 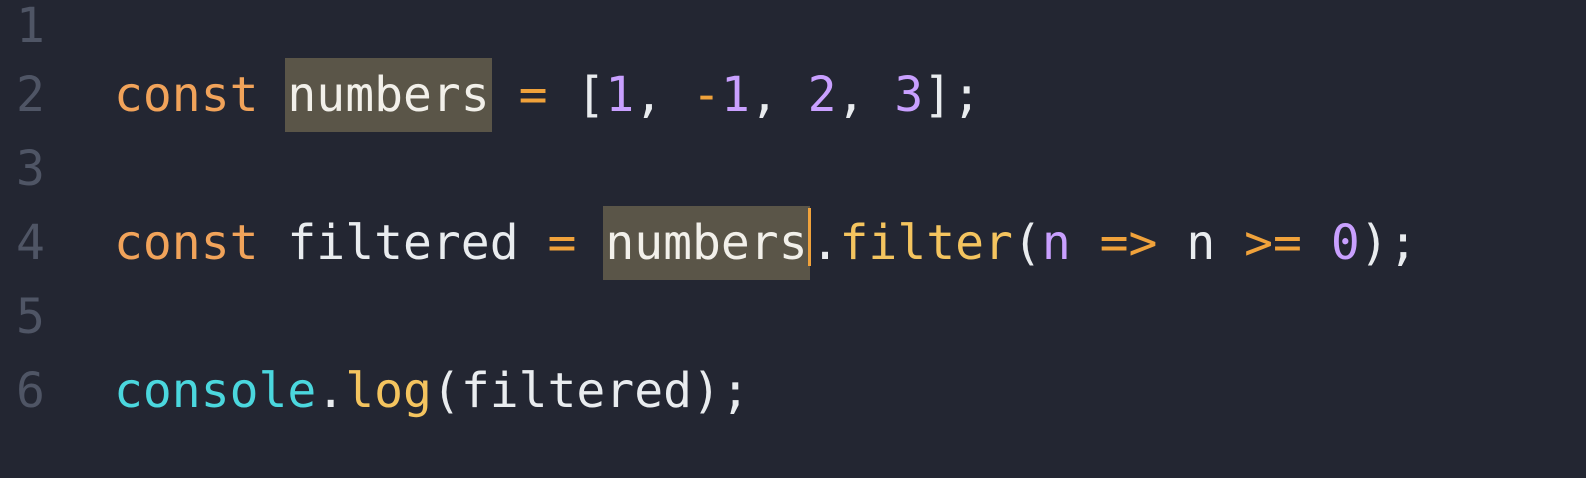 I want to click on code-token: log, so click(x=388, y=391).